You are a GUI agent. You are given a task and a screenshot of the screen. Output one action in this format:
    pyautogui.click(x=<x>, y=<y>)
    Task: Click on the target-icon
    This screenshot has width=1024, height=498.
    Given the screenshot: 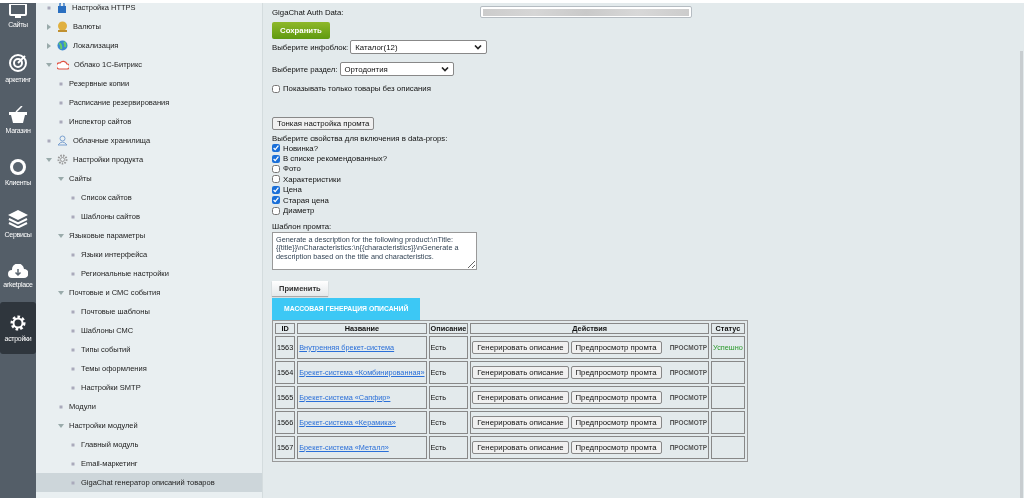 What is the action you would take?
    pyautogui.click(x=18, y=63)
    